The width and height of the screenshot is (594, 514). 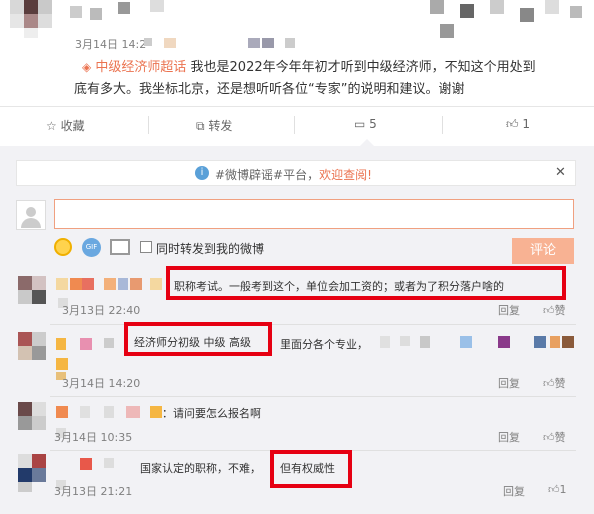 I want to click on sync-checkbox, so click(x=146, y=247).